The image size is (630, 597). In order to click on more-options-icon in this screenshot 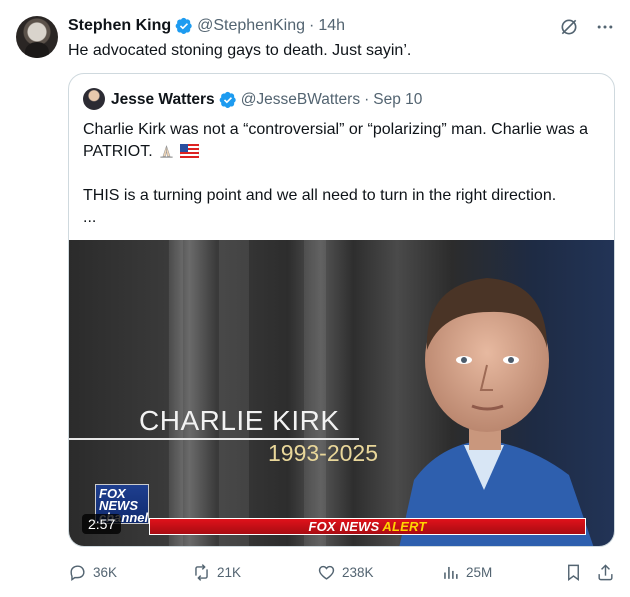, I will do `click(605, 27)`.